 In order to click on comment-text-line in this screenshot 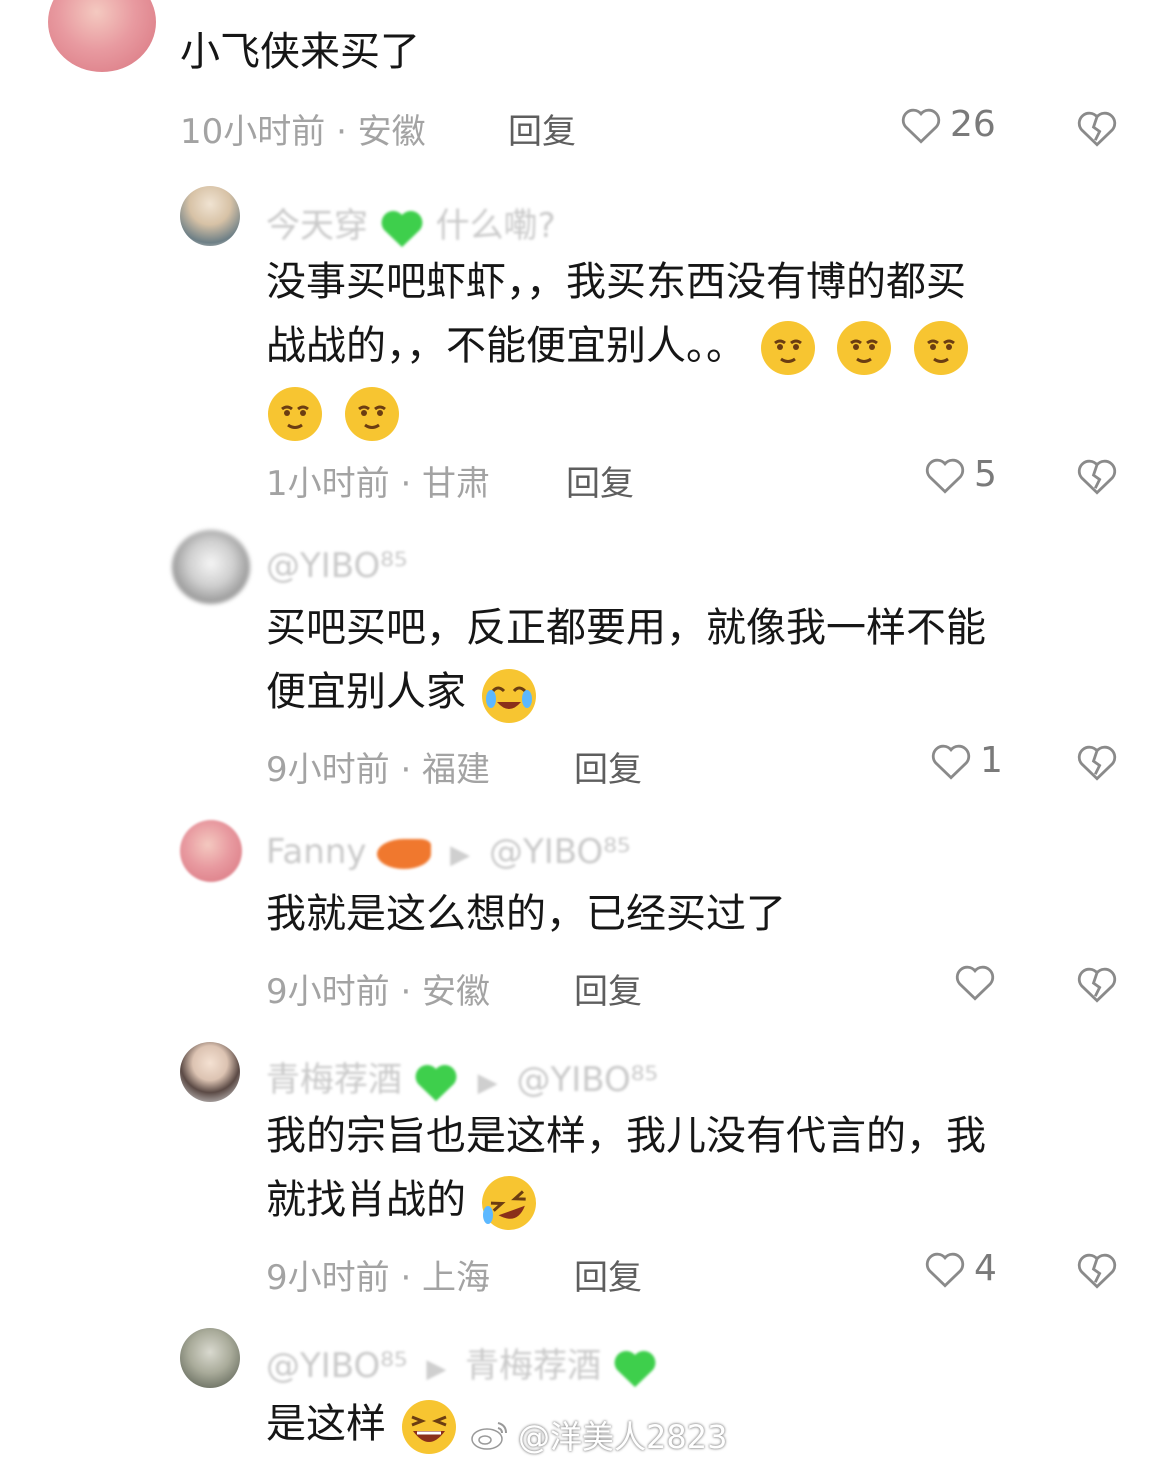, I will do `click(686, 412)`.